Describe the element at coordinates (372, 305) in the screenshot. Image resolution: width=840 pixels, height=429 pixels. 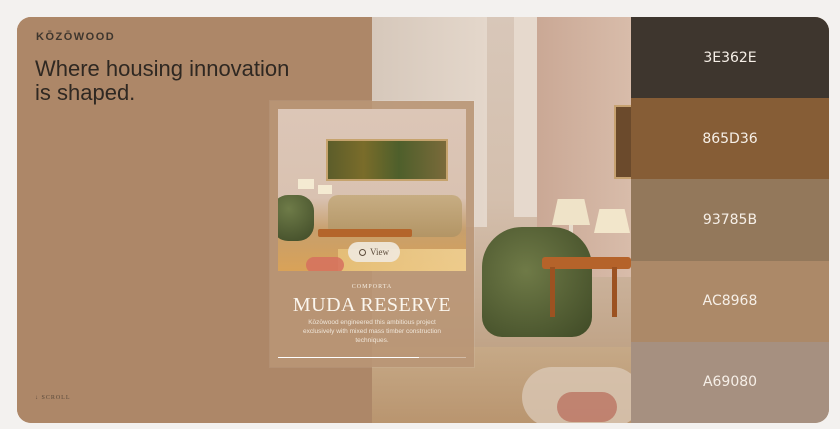
I see `project-title: MUDA RESERVE` at that location.